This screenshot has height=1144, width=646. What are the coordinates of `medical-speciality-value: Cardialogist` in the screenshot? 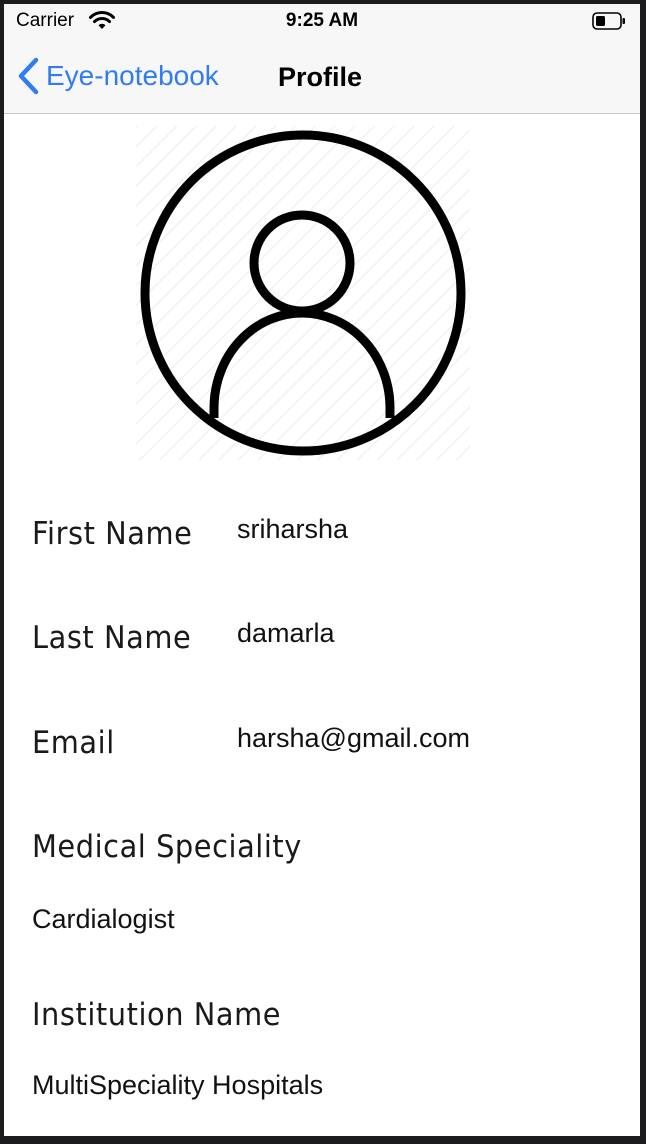 It's located at (103, 919).